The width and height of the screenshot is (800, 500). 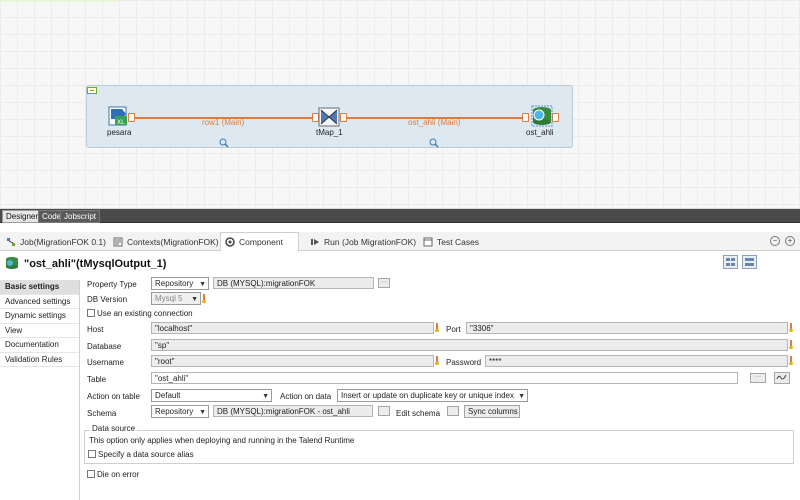 What do you see at coordinates (91, 474) in the screenshot?
I see `die-on-error-checkbox` at bounding box center [91, 474].